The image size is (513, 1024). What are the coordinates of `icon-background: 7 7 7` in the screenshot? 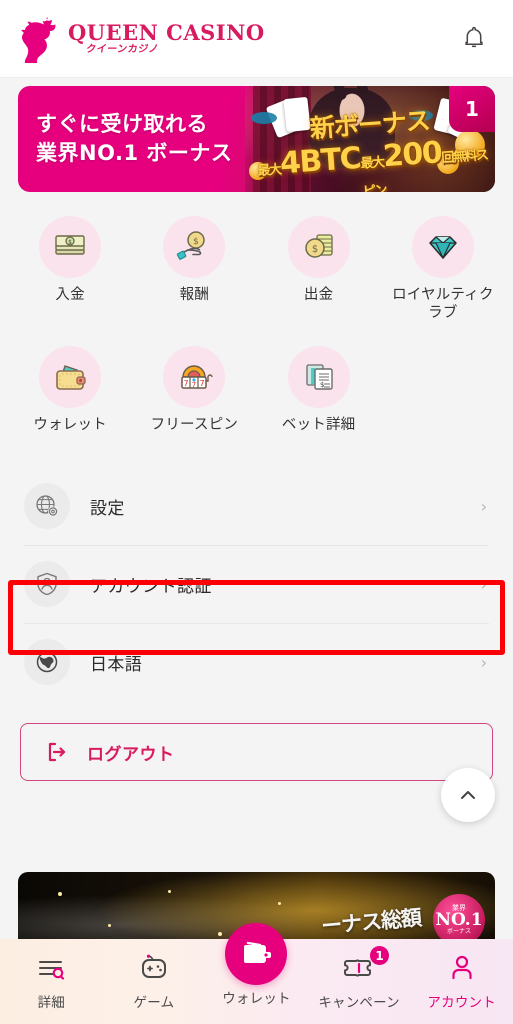 It's located at (194, 377).